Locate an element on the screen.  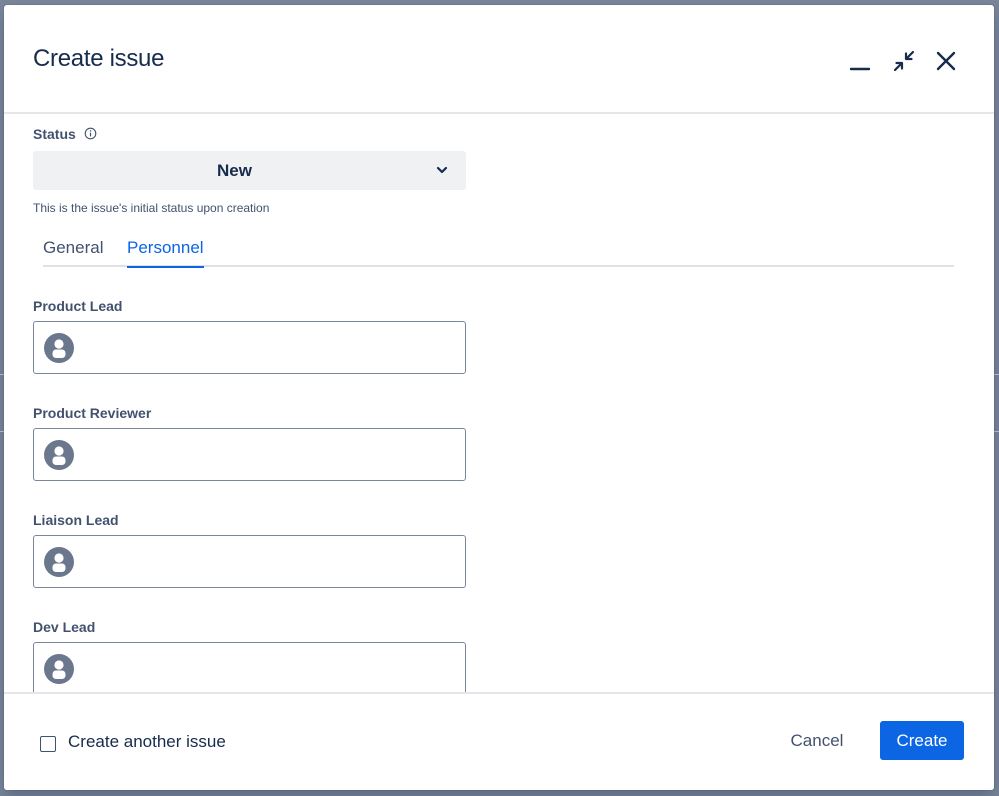
status-select: New is located at coordinates (249, 170).